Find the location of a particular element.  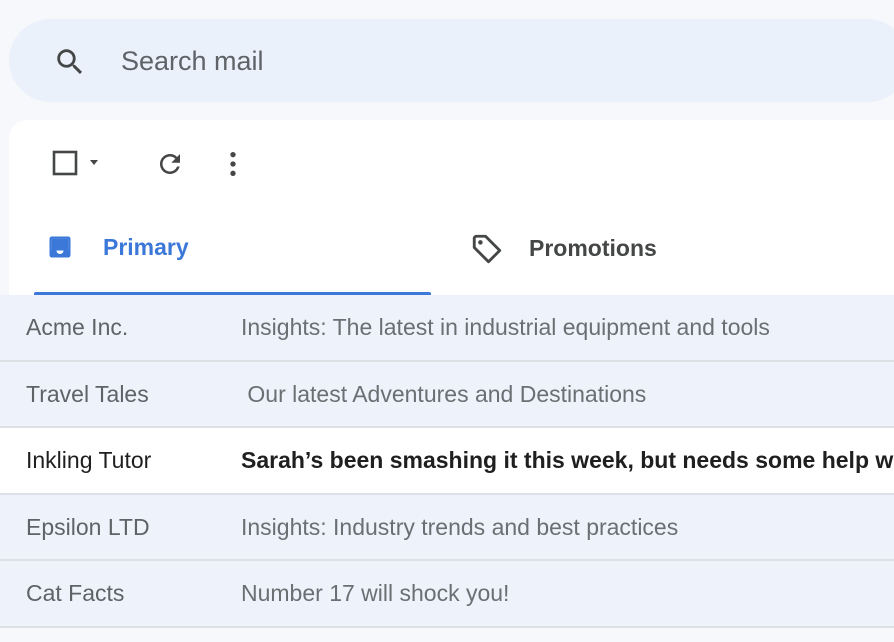

refresh-icon is located at coordinates (170, 164).